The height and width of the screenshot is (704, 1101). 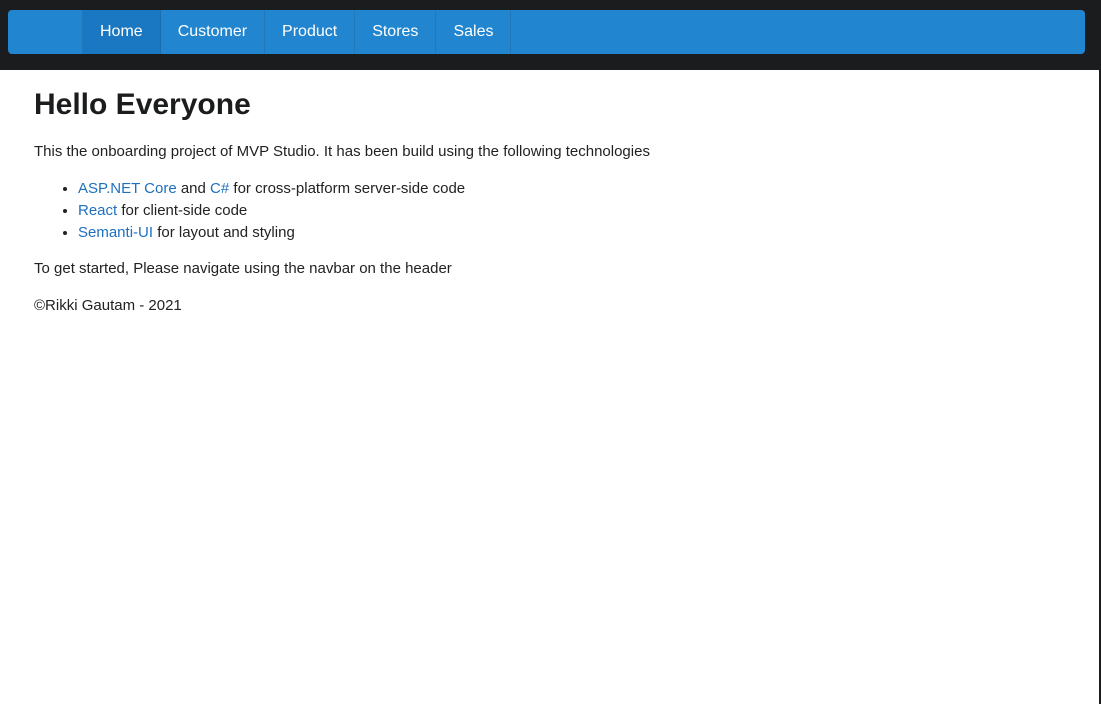 I want to click on item-description: for cross-platform server-side code, so click(x=349, y=188).